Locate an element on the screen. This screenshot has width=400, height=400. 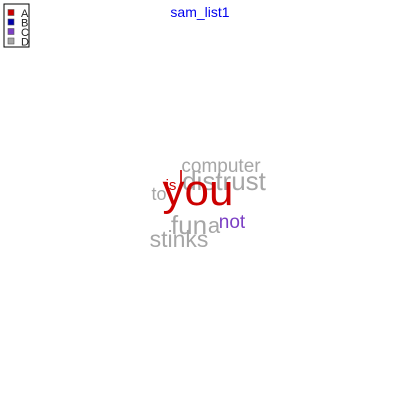
legend-swatch-b is located at coordinates (11, 22).